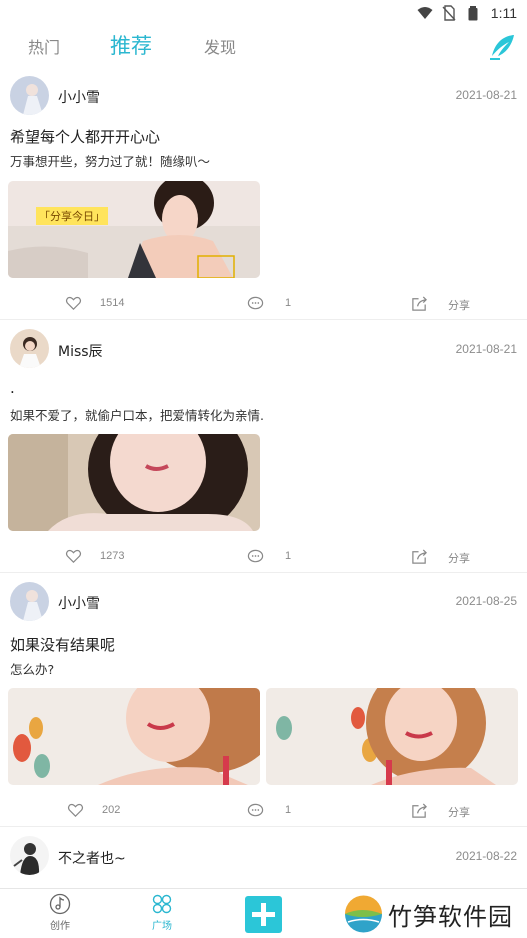 The width and height of the screenshot is (527, 938). I want to click on like-count: 1273, so click(112, 556).